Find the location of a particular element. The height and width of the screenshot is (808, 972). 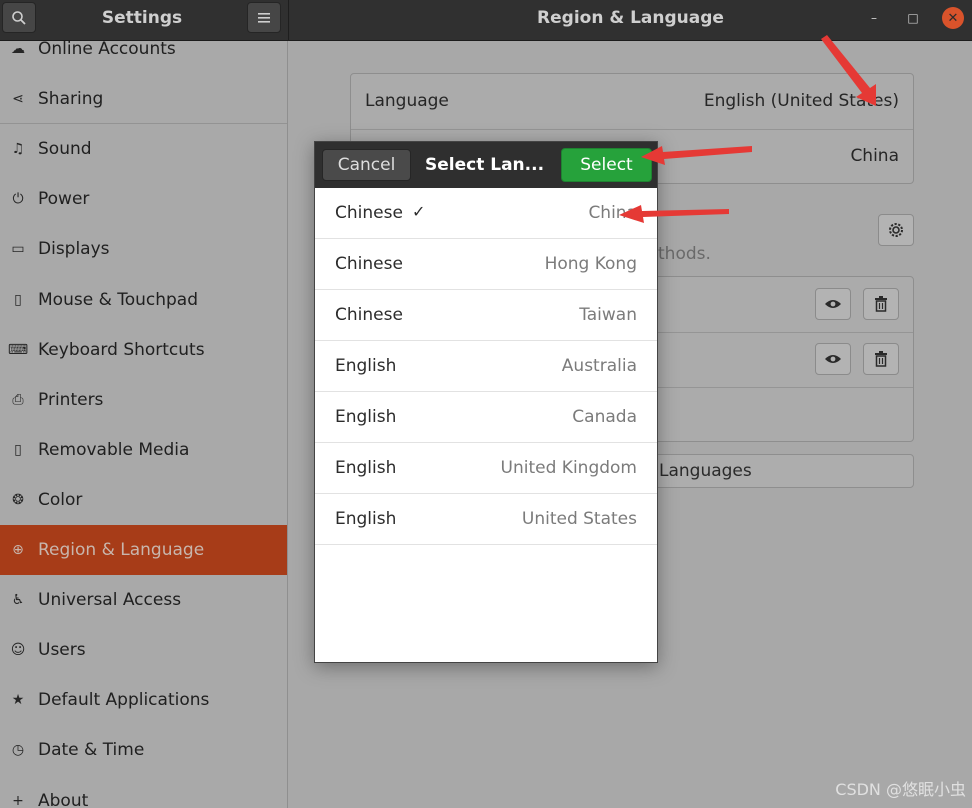

maximize-icon: □ is located at coordinates (913, 18).